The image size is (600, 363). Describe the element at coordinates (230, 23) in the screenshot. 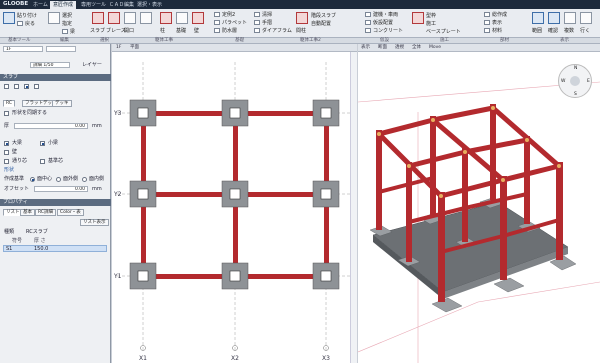

I see `parapet-button: パラペット` at that location.